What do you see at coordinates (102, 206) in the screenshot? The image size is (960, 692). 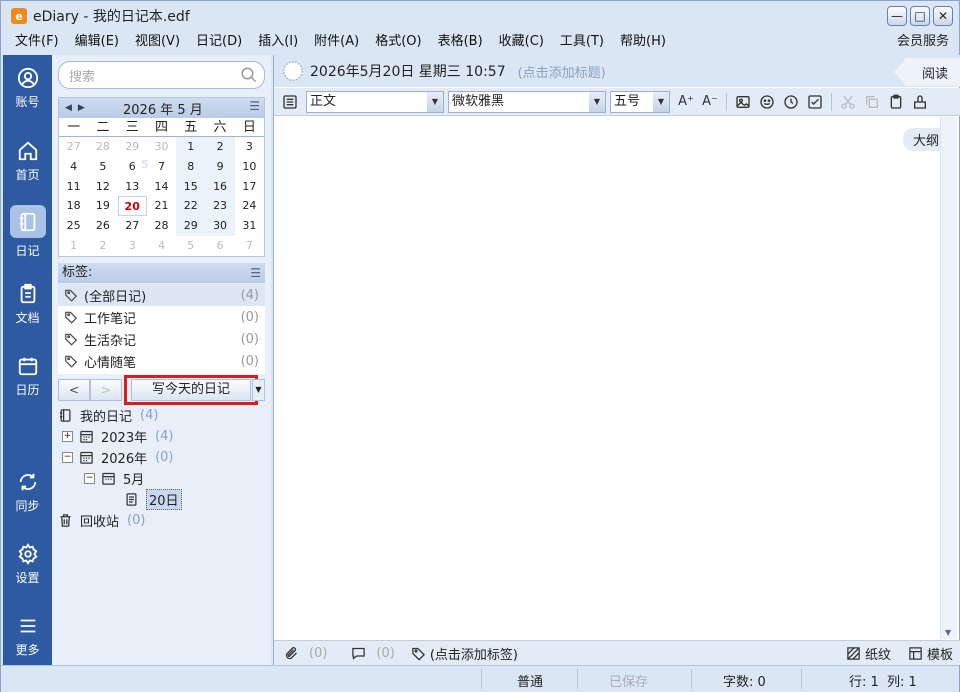 I see `calendar-day: 19` at bounding box center [102, 206].